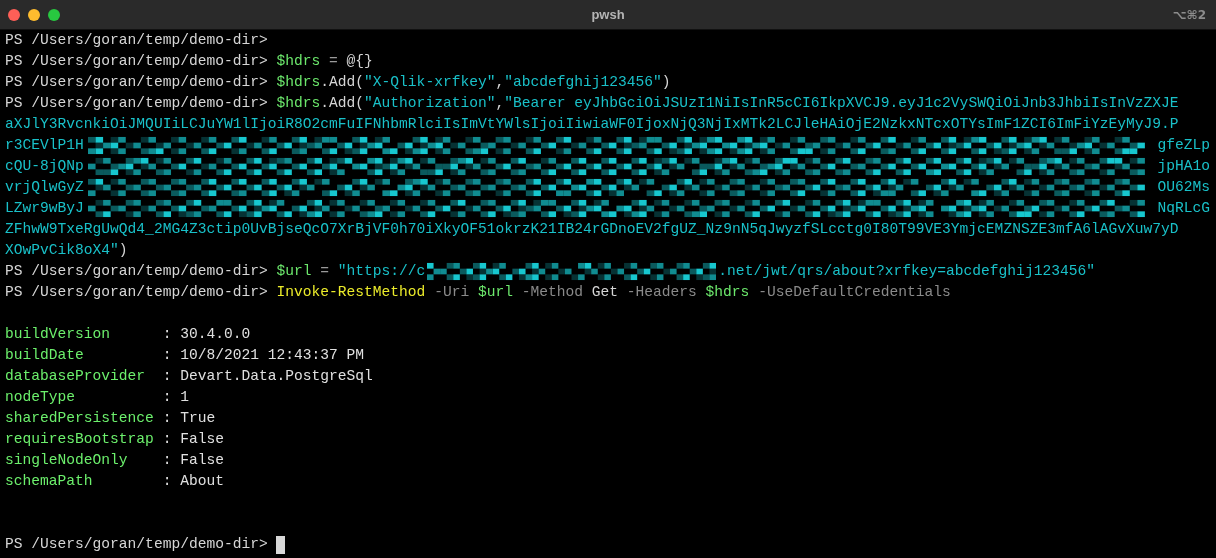 This screenshot has height=558, width=1216. I want to click on property-value: 10/8/2021 12:43:37 PM, so click(272, 355).